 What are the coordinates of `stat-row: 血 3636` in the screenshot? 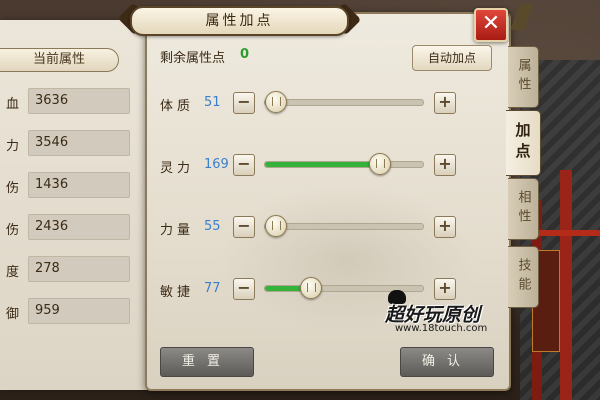 It's located at (75, 101).